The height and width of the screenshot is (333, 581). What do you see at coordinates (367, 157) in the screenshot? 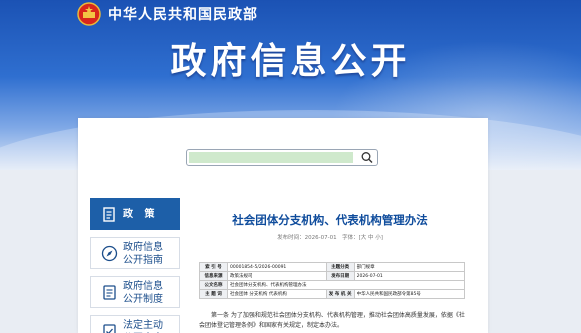
I see `search-icon` at bounding box center [367, 157].